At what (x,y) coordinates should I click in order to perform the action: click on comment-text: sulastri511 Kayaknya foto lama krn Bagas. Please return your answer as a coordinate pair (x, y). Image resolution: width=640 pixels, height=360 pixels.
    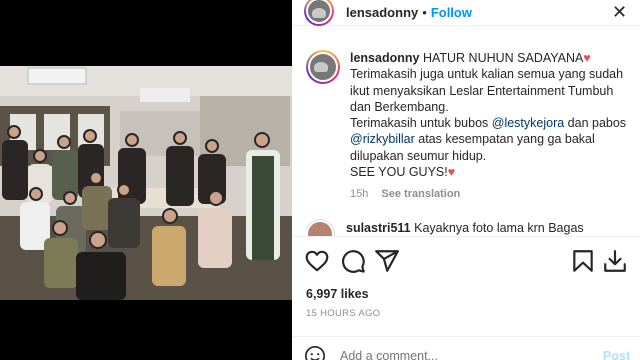
    Looking at the image, I should click on (465, 228).